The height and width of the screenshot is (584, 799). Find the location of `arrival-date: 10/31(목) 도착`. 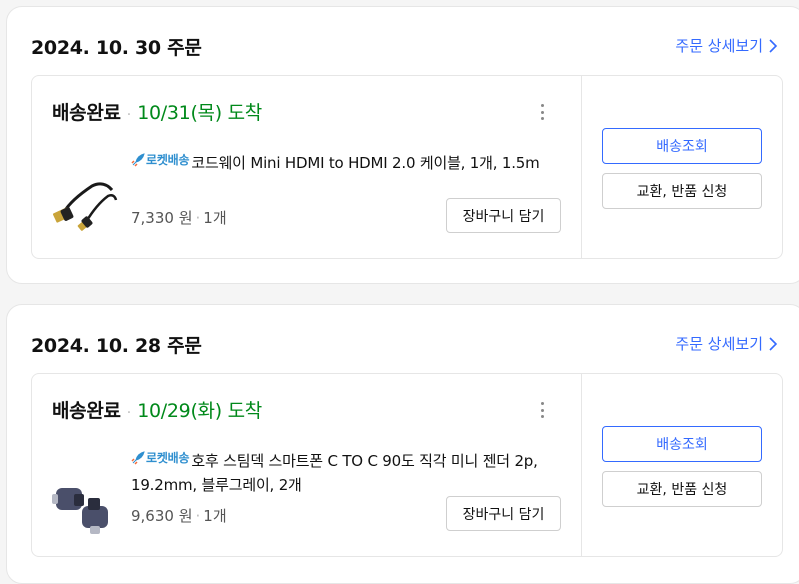

arrival-date: 10/31(목) 도착 is located at coordinates (199, 113).